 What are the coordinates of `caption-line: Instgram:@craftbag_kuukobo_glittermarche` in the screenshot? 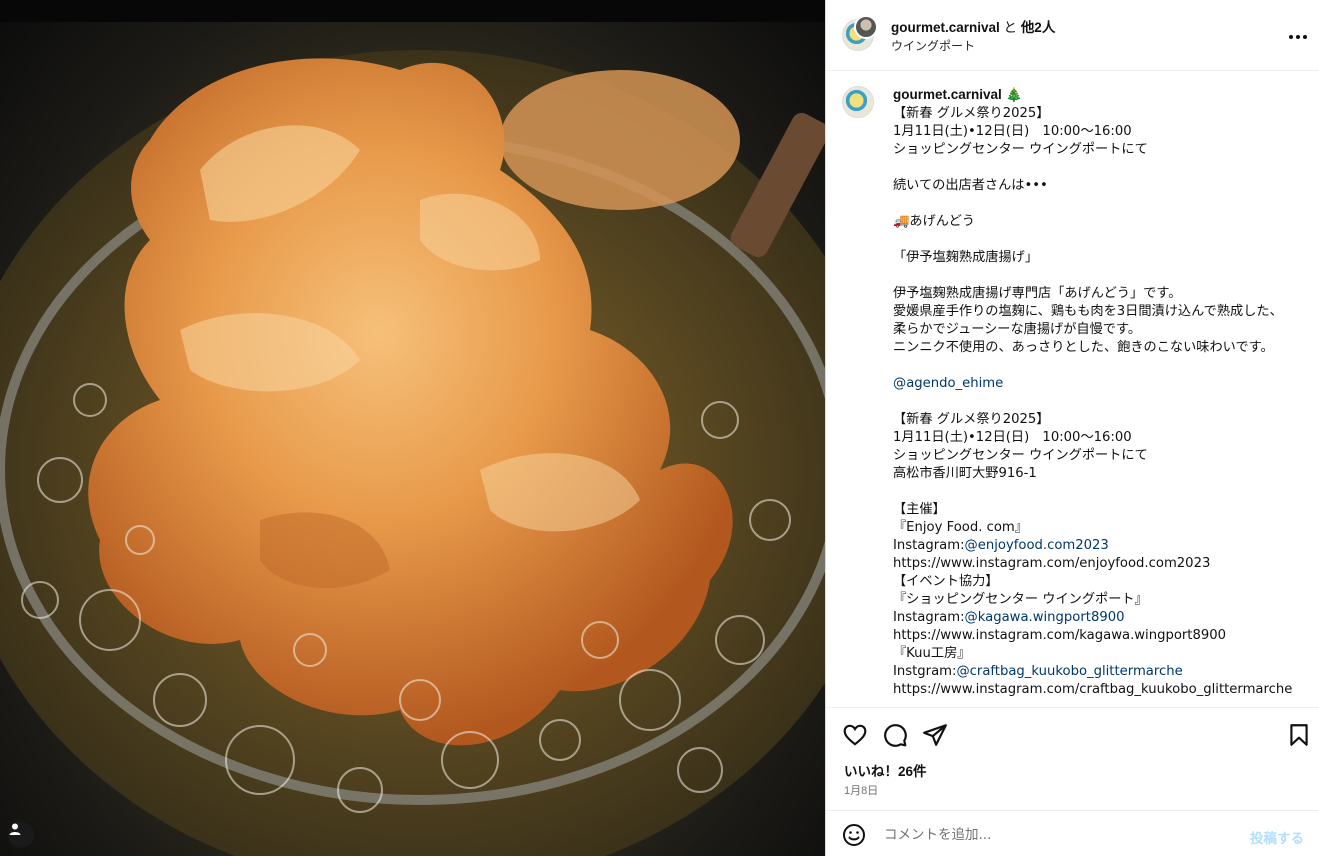 It's located at (1093, 672).